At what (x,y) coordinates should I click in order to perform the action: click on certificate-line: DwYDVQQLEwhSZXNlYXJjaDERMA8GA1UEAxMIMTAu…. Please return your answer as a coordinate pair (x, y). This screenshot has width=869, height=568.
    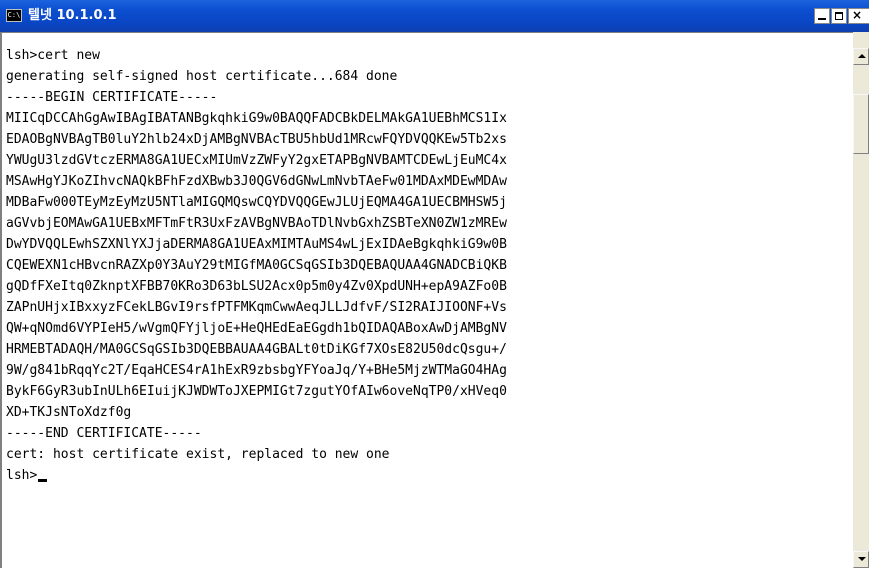
    Looking at the image, I should click on (256, 244).